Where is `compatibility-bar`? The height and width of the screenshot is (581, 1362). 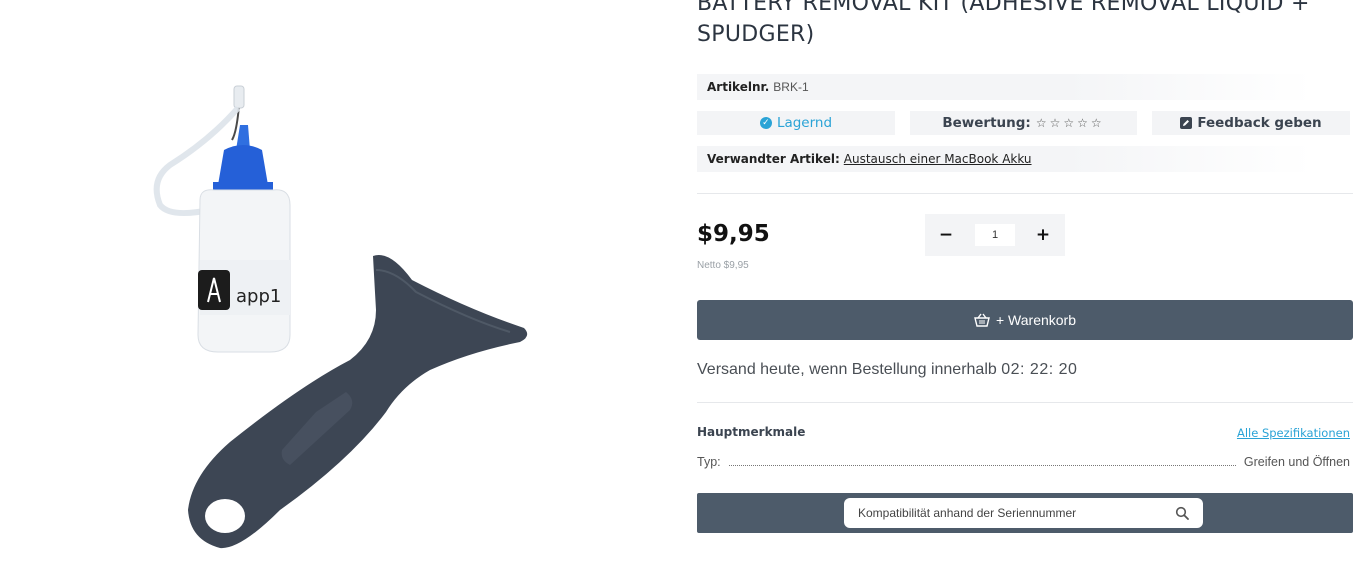 compatibility-bar is located at coordinates (1025, 513).